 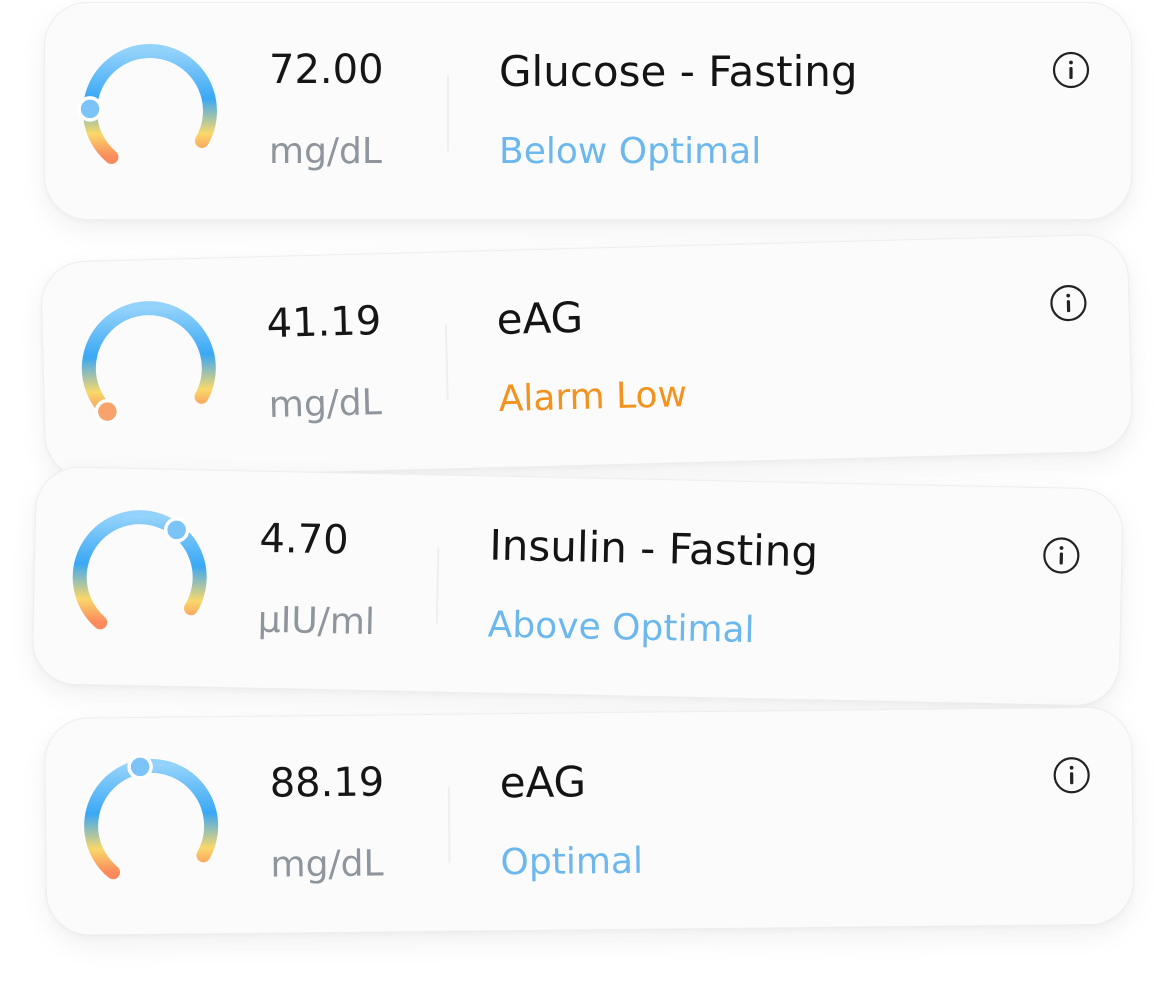 I want to click on biomarker-value: 88.19, so click(x=327, y=783).